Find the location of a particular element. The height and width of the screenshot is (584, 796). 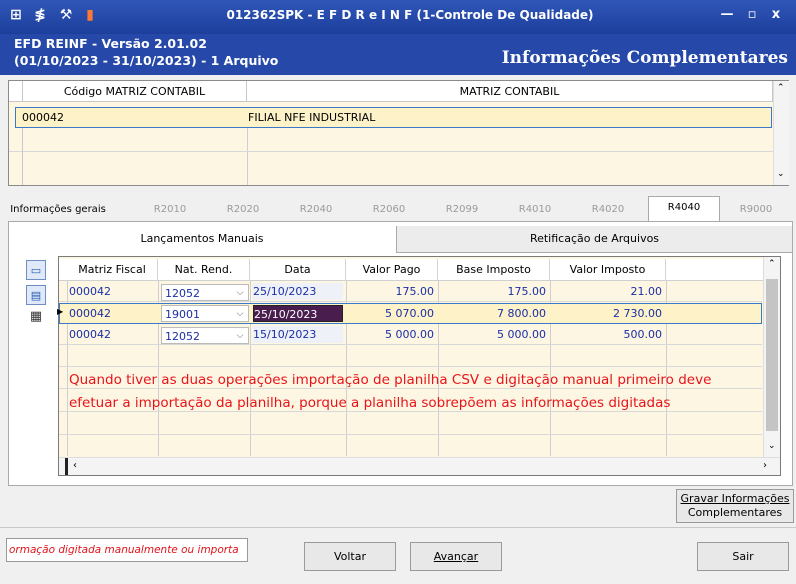

cell-data: 15/10/2023 is located at coordinates (298, 334).